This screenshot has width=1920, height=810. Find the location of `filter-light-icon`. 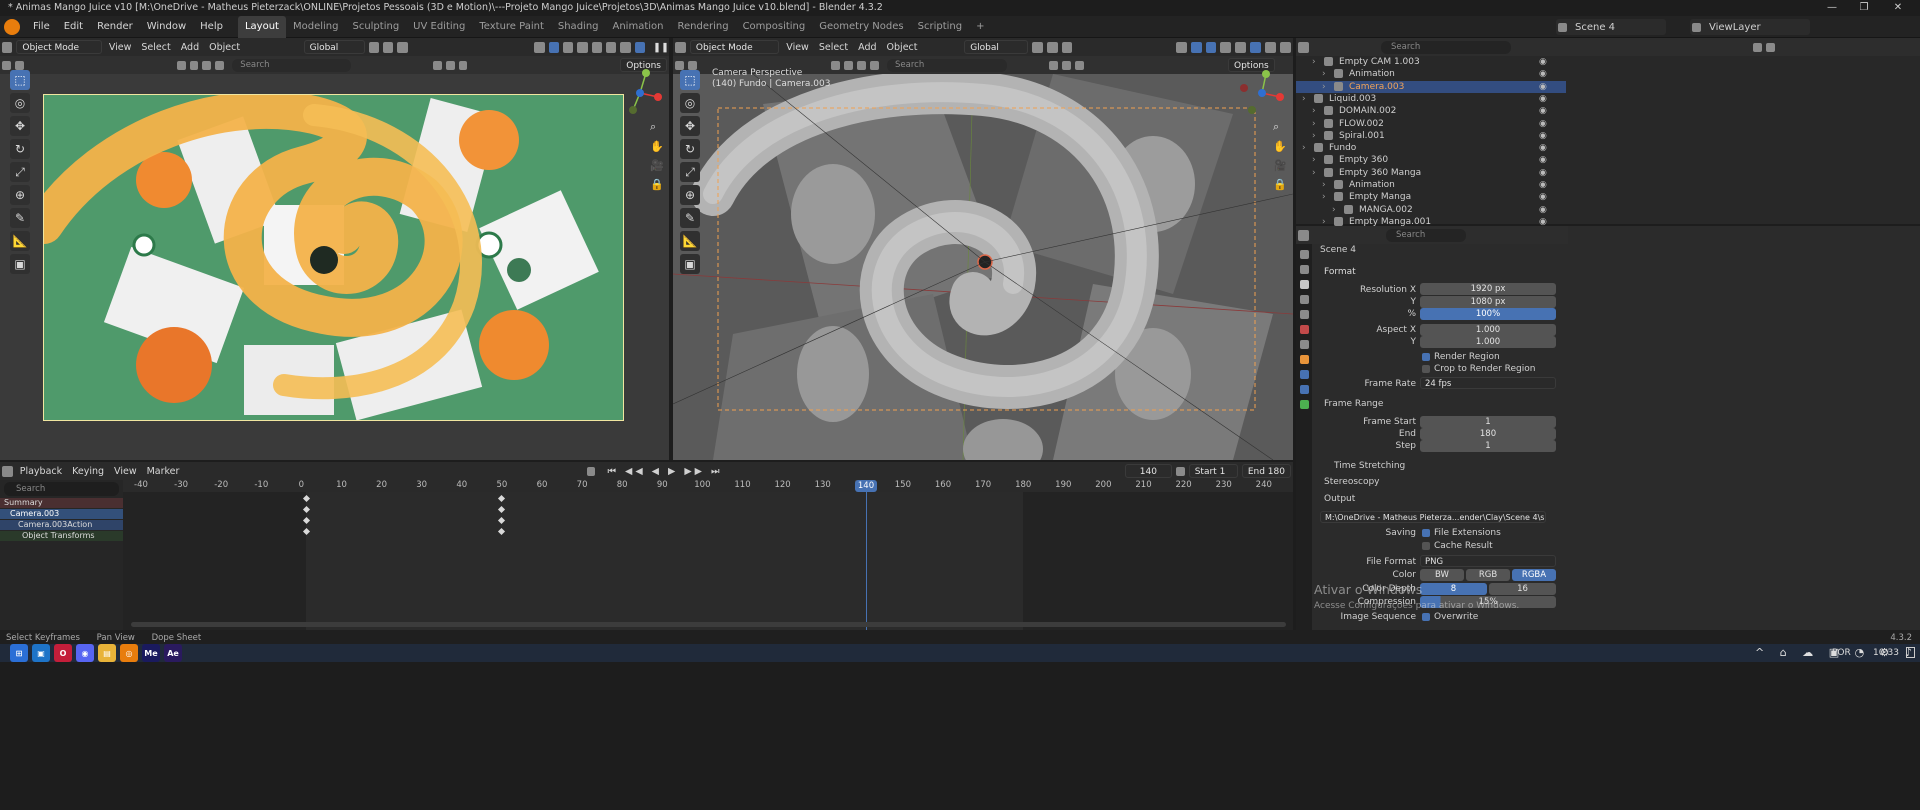

filter-light-icon is located at coordinates (220, 65).